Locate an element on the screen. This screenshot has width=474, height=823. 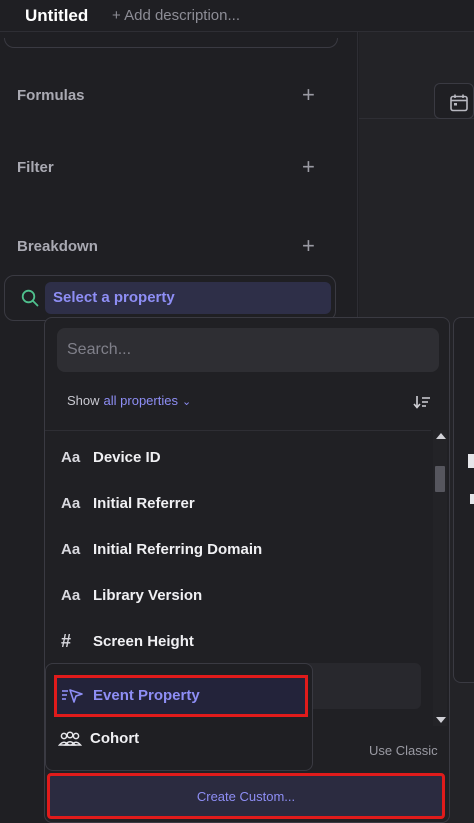
scroll-down-arrow-icon is located at coordinates (441, 720).